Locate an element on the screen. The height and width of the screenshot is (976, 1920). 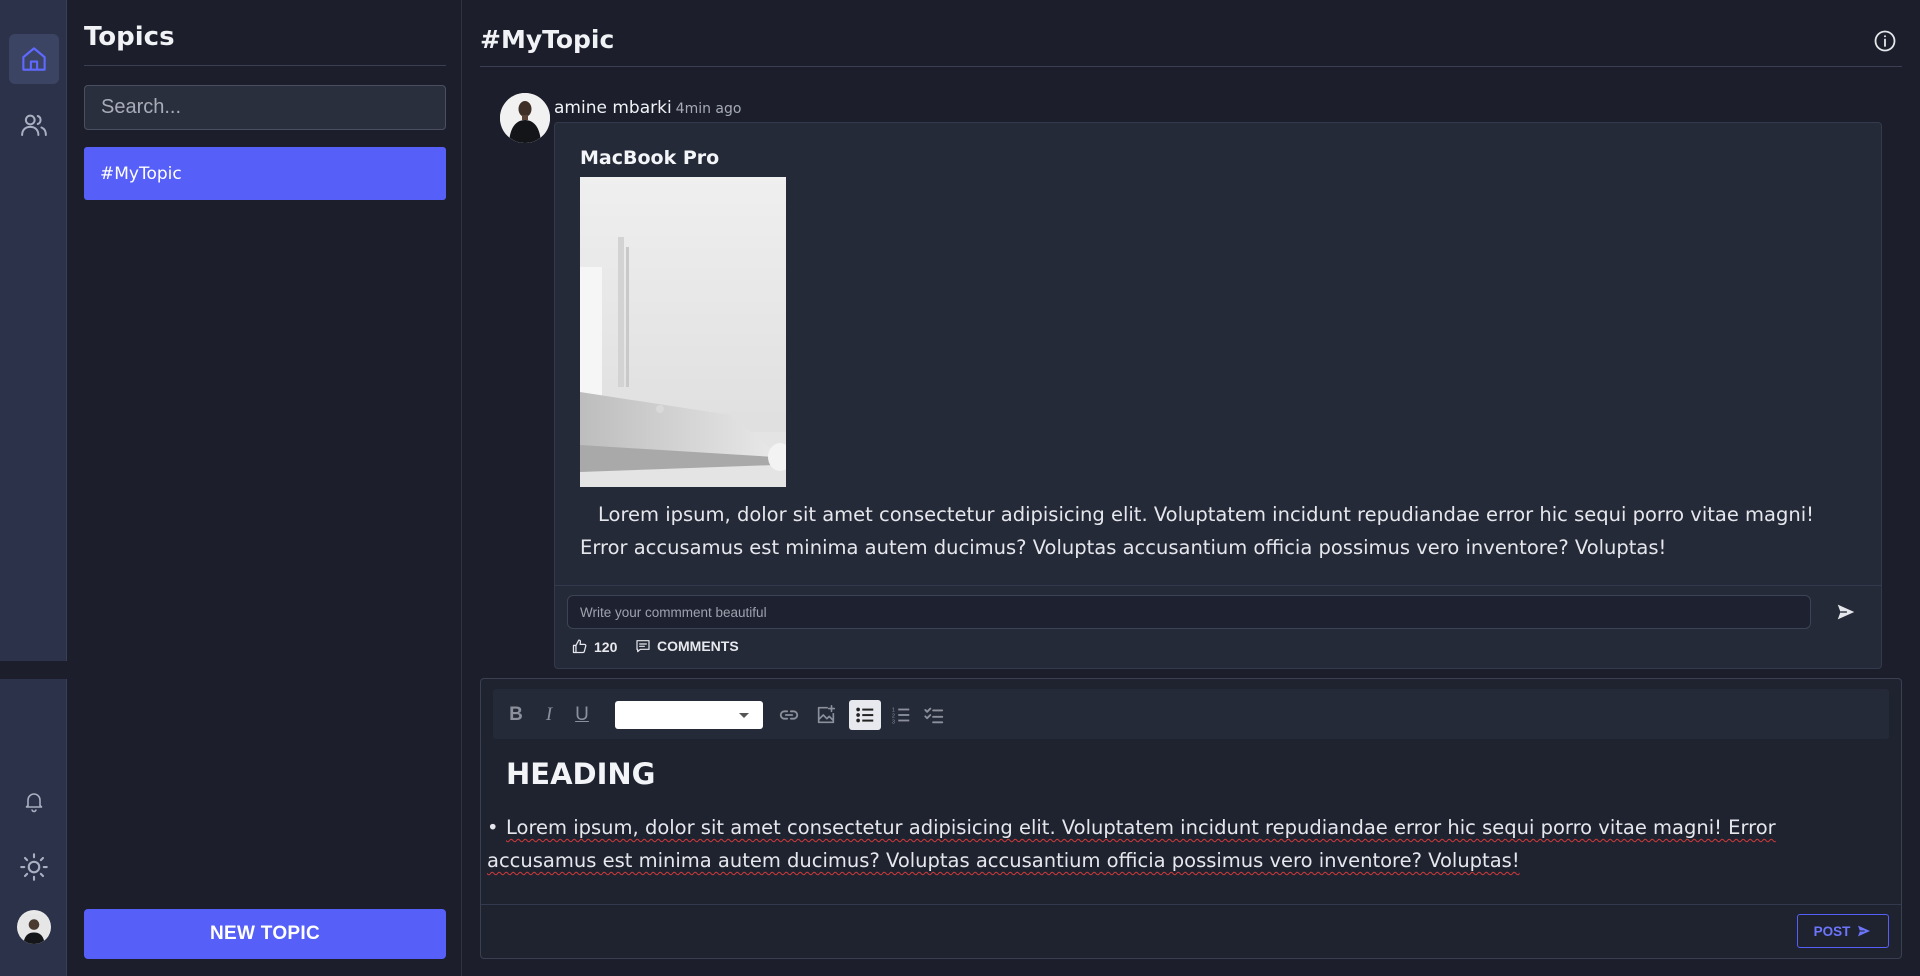
svg-text: 3 is located at coordinates (893, 722).